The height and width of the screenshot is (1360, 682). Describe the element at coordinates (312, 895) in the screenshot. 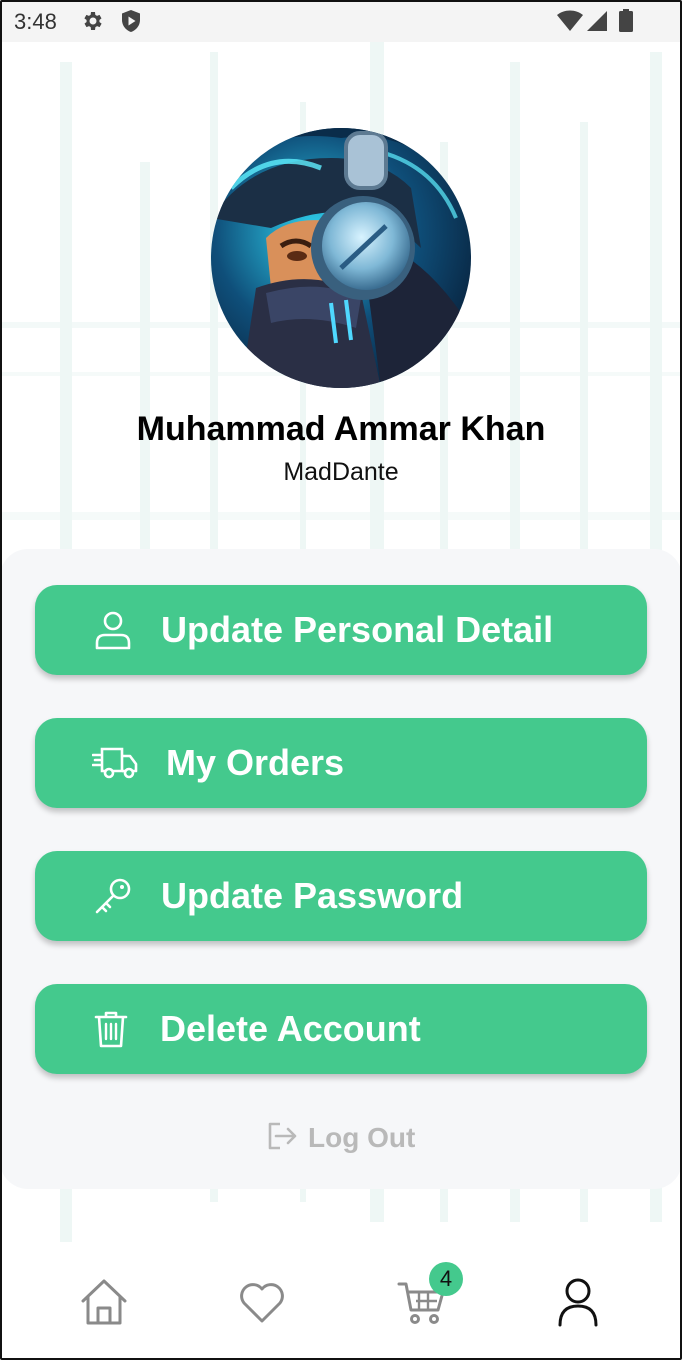

I see `update-password-label: Update Password` at that location.